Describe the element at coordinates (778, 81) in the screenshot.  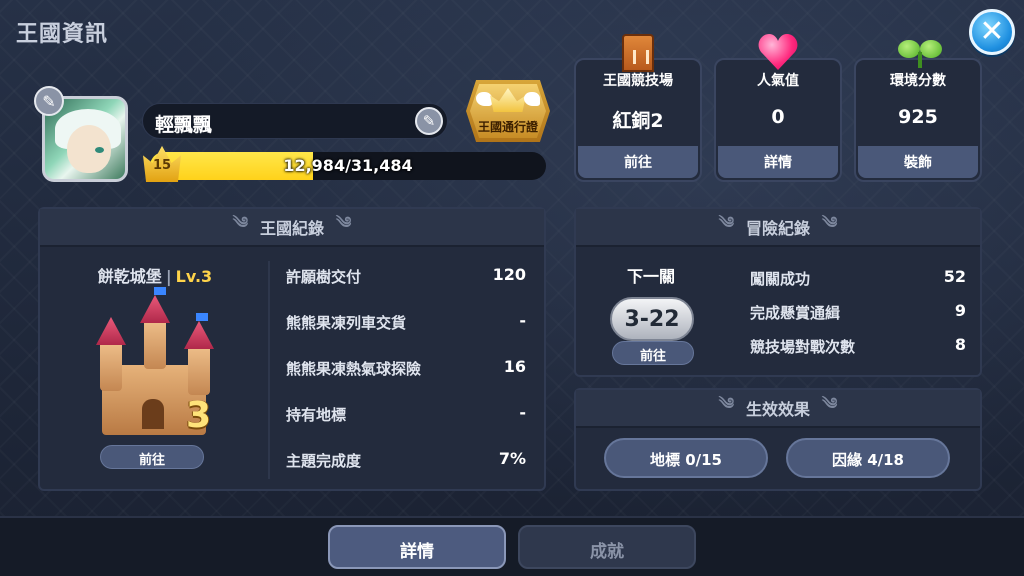
I see `stat-label: 人氣值` at that location.